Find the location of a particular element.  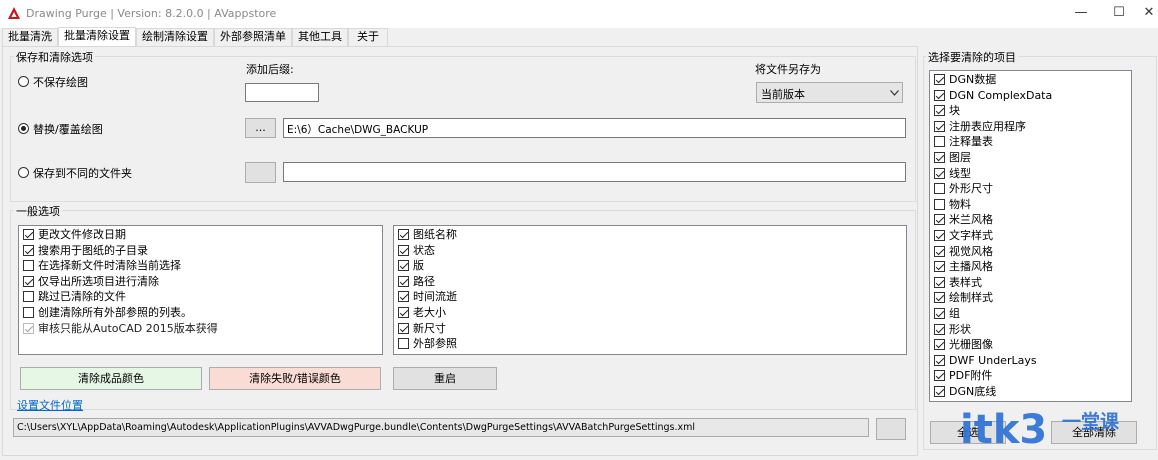

success-color-button: 清除成品颜色 is located at coordinates (111, 378).